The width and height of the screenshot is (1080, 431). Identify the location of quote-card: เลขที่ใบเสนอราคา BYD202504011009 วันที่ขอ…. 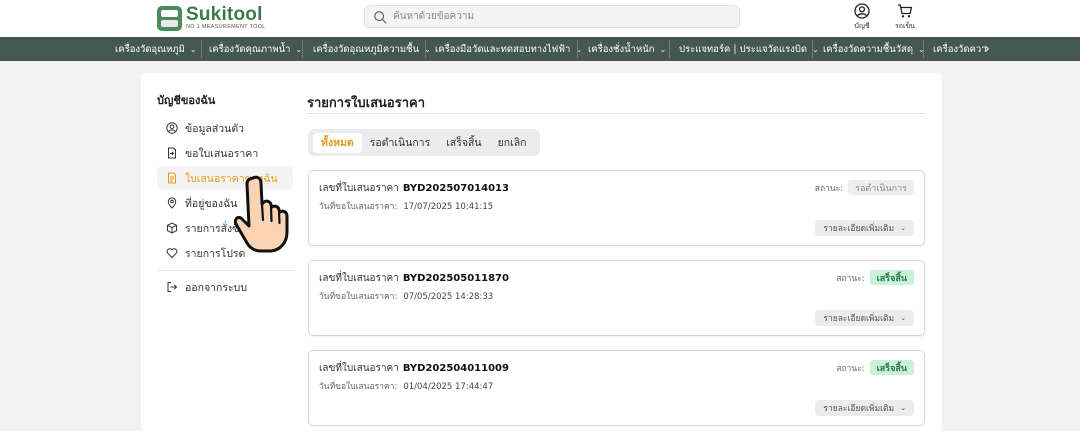
(616, 388).